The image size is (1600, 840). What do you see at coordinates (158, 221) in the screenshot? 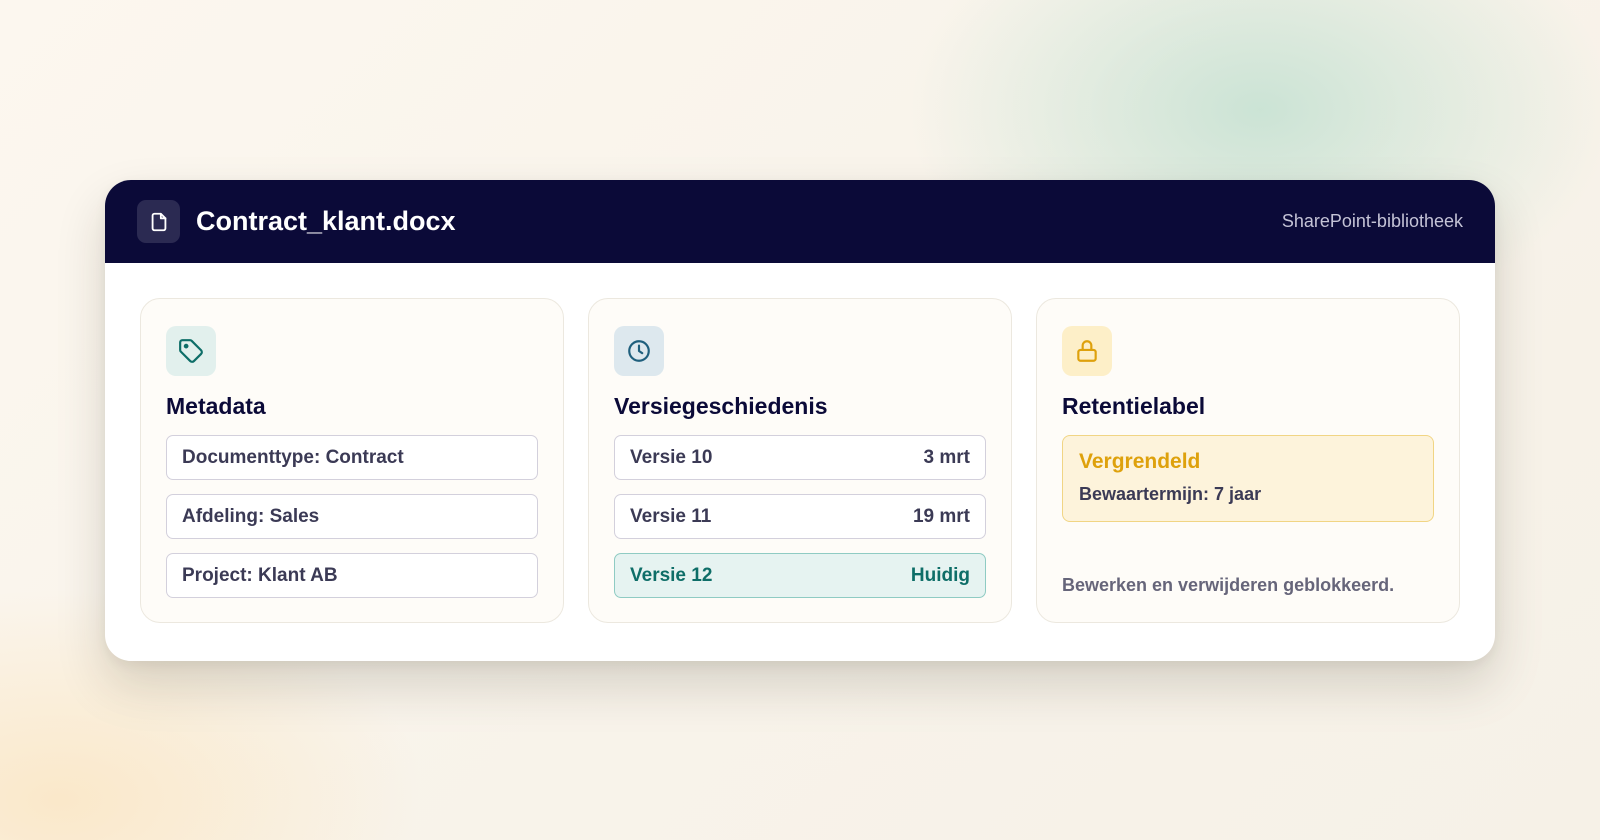
I see `document-icon` at bounding box center [158, 221].